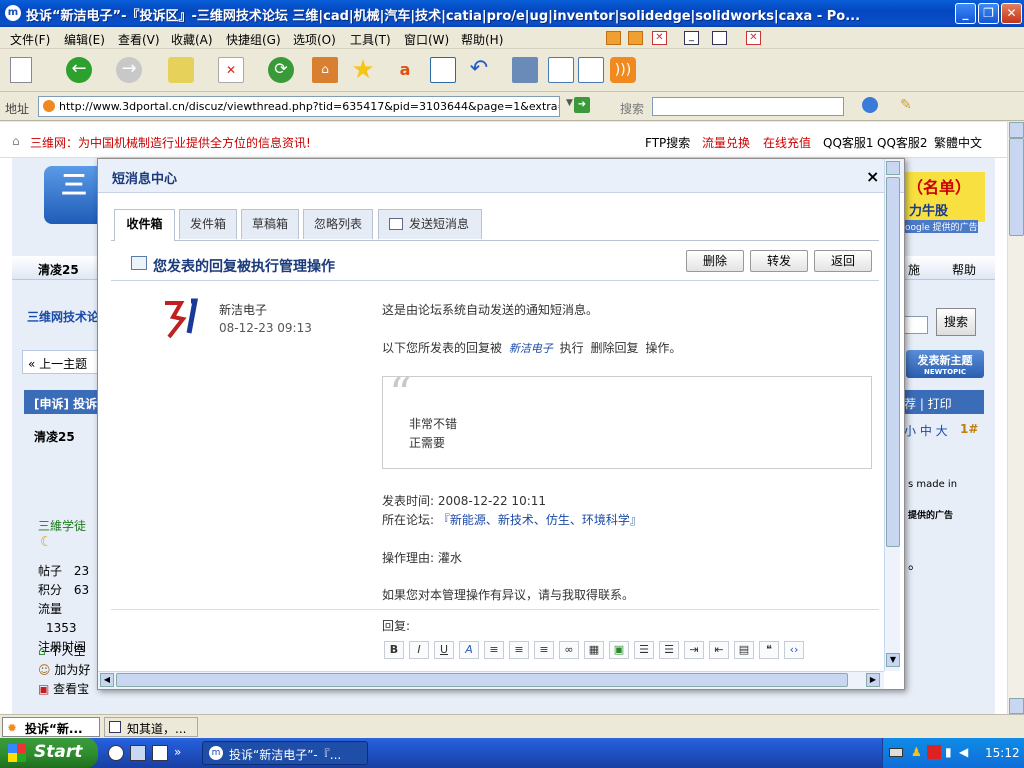  I want to click on align-right-button: ≡, so click(544, 650).